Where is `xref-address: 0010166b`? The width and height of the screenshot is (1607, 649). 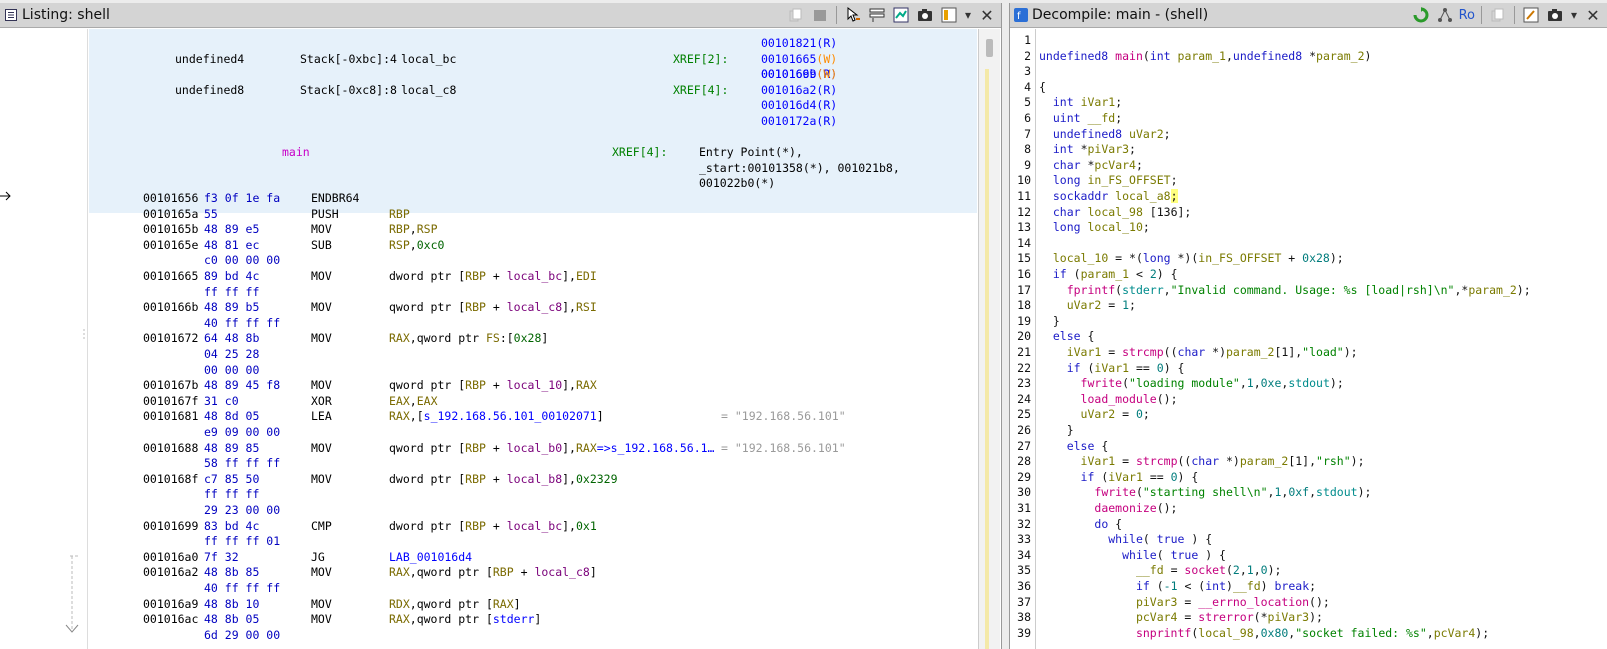 xref-address: 0010166b is located at coordinates (788, 74).